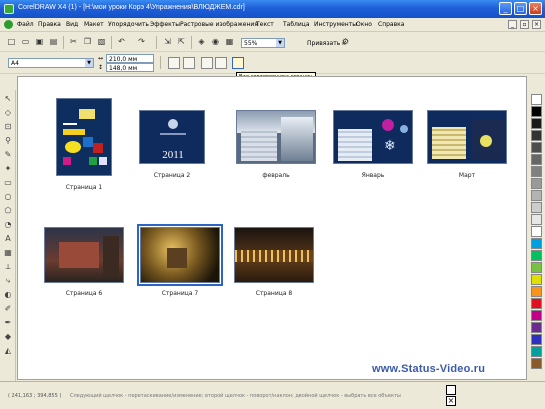  Describe the element at coordinates (39, 41) in the screenshot. I see `save-icon: ▣` at that location.